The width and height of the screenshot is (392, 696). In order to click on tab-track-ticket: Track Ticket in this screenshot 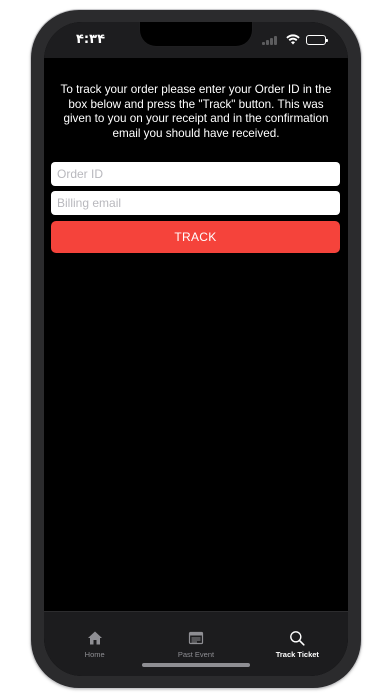, I will do `click(297, 644)`.